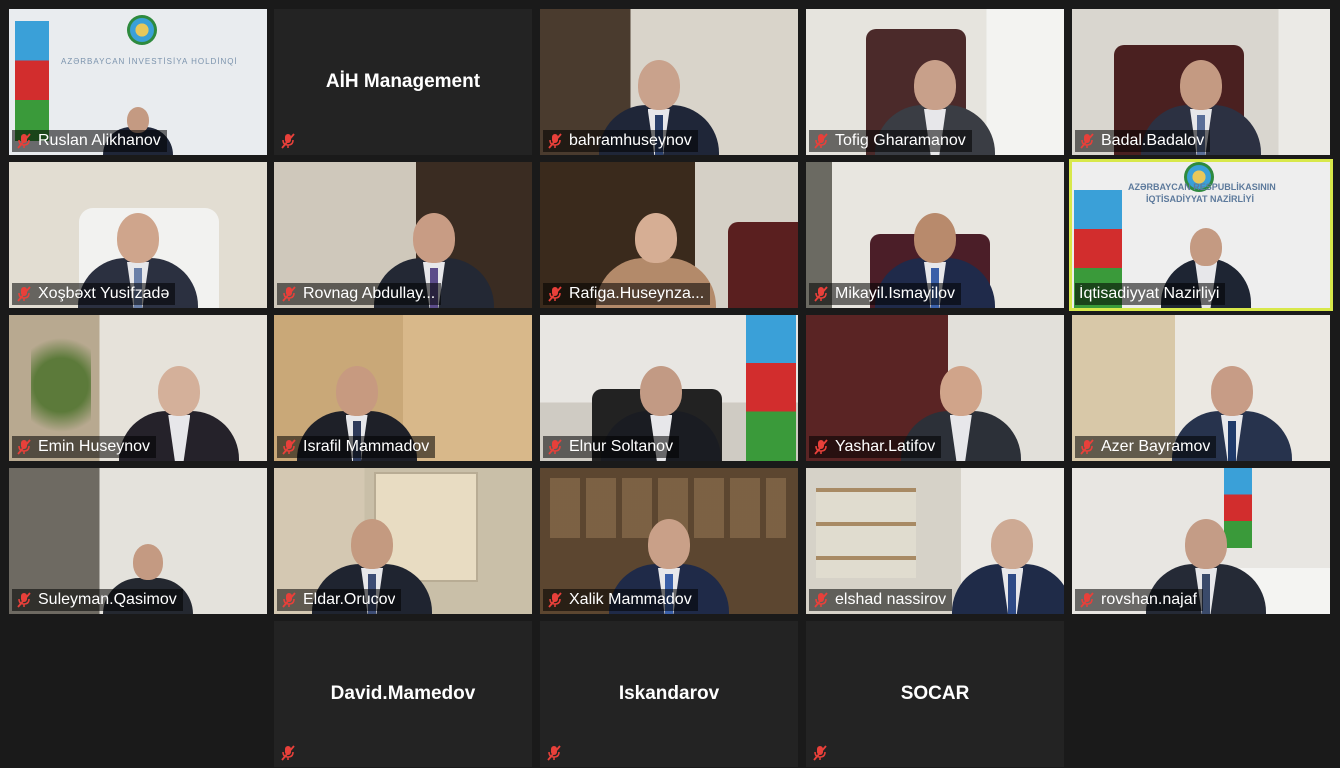 This screenshot has height=768, width=1340. What do you see at coordinates (669, 388) in the screenshot?
I see `participant-tile: Elnur Soltanov` at bounding box center [669, 388].